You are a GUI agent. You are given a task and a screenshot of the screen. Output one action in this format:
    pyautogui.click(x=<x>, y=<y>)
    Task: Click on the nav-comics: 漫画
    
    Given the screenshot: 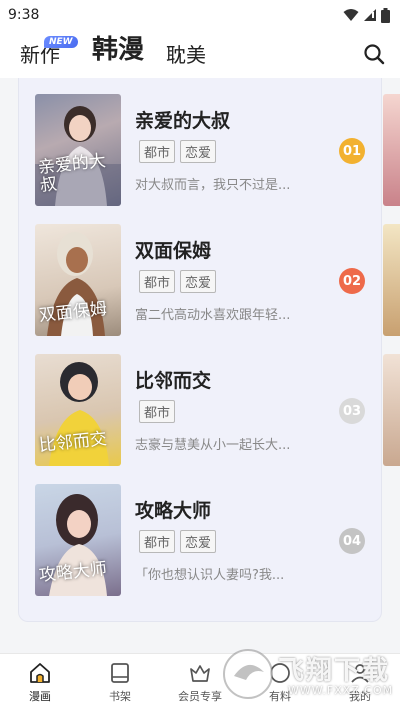 What is the action you would take?
    pyautogui.click(x=40, y=682)
    